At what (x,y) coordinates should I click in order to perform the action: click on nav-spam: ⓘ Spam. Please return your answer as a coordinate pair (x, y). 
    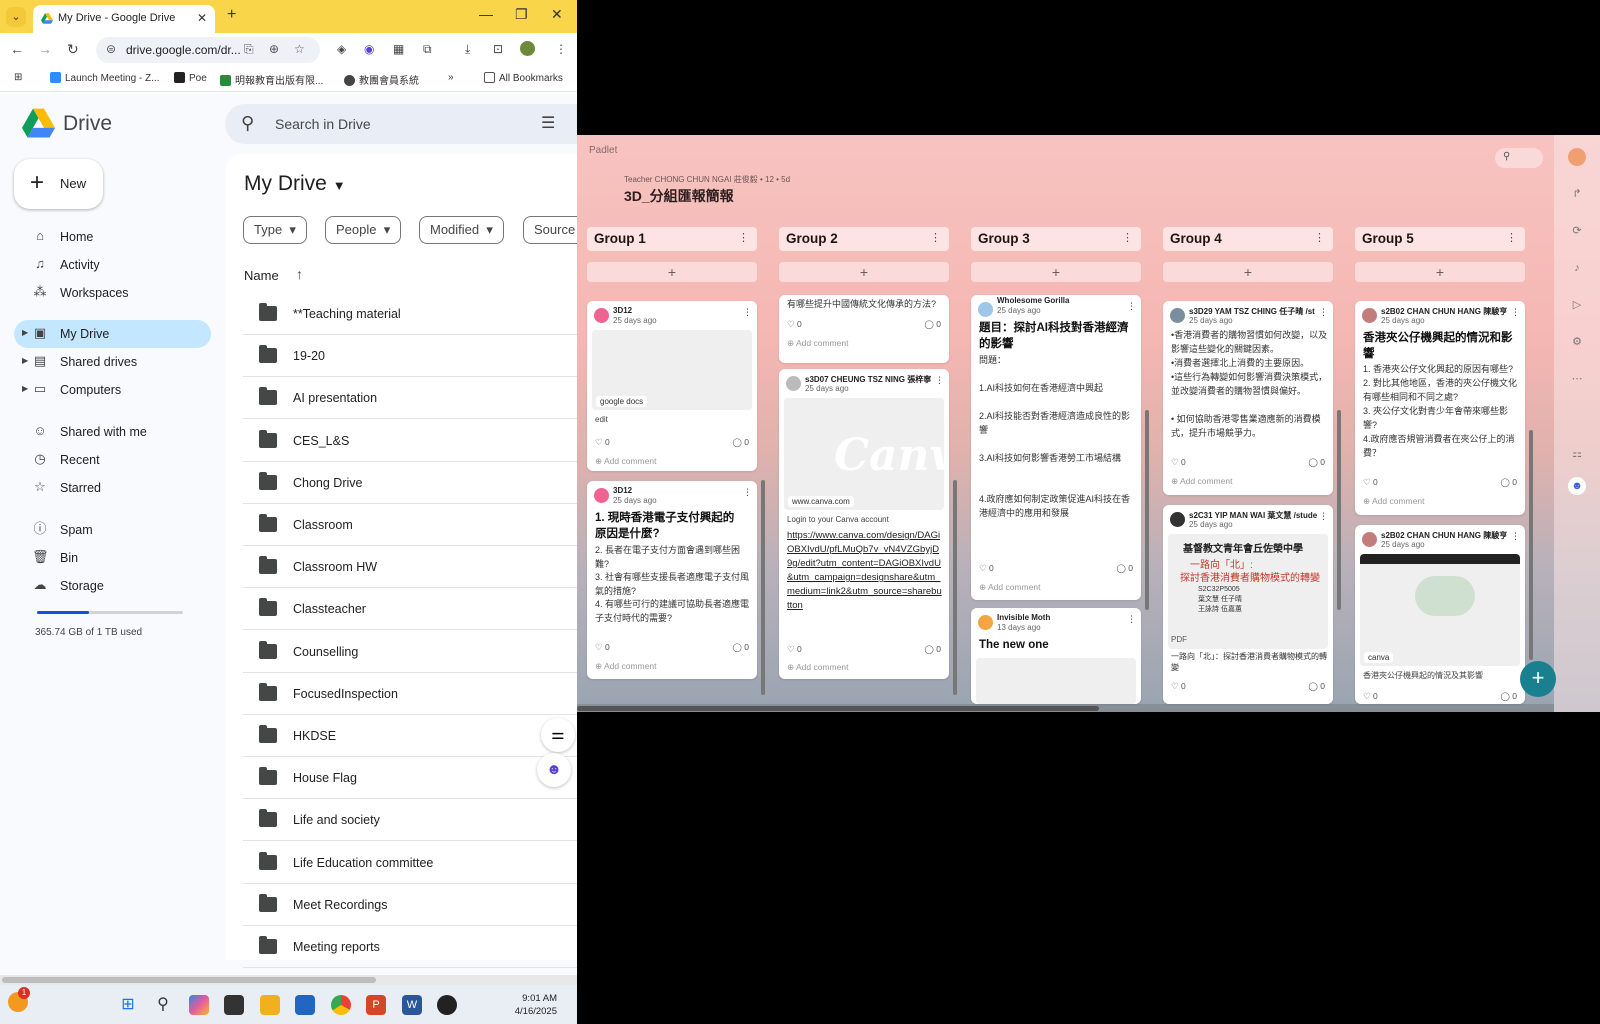
    Looking at the image, I should click on (112, 530).